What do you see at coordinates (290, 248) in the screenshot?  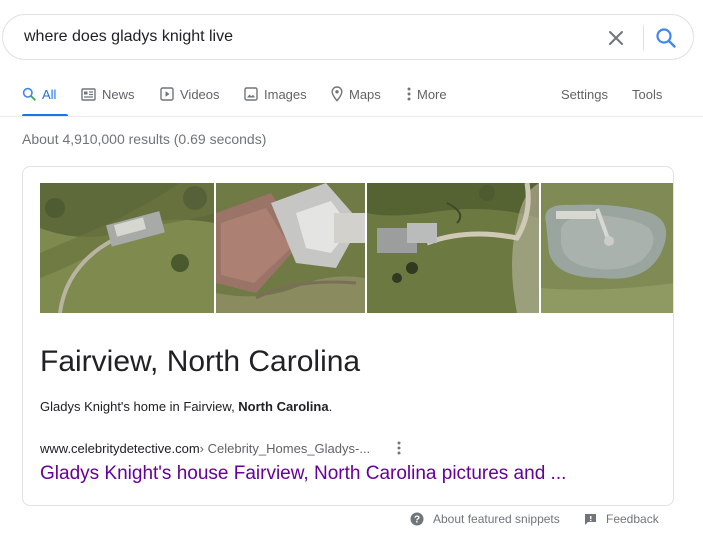 I see `aerial-house-2-image` at bounding box center [290, 248].